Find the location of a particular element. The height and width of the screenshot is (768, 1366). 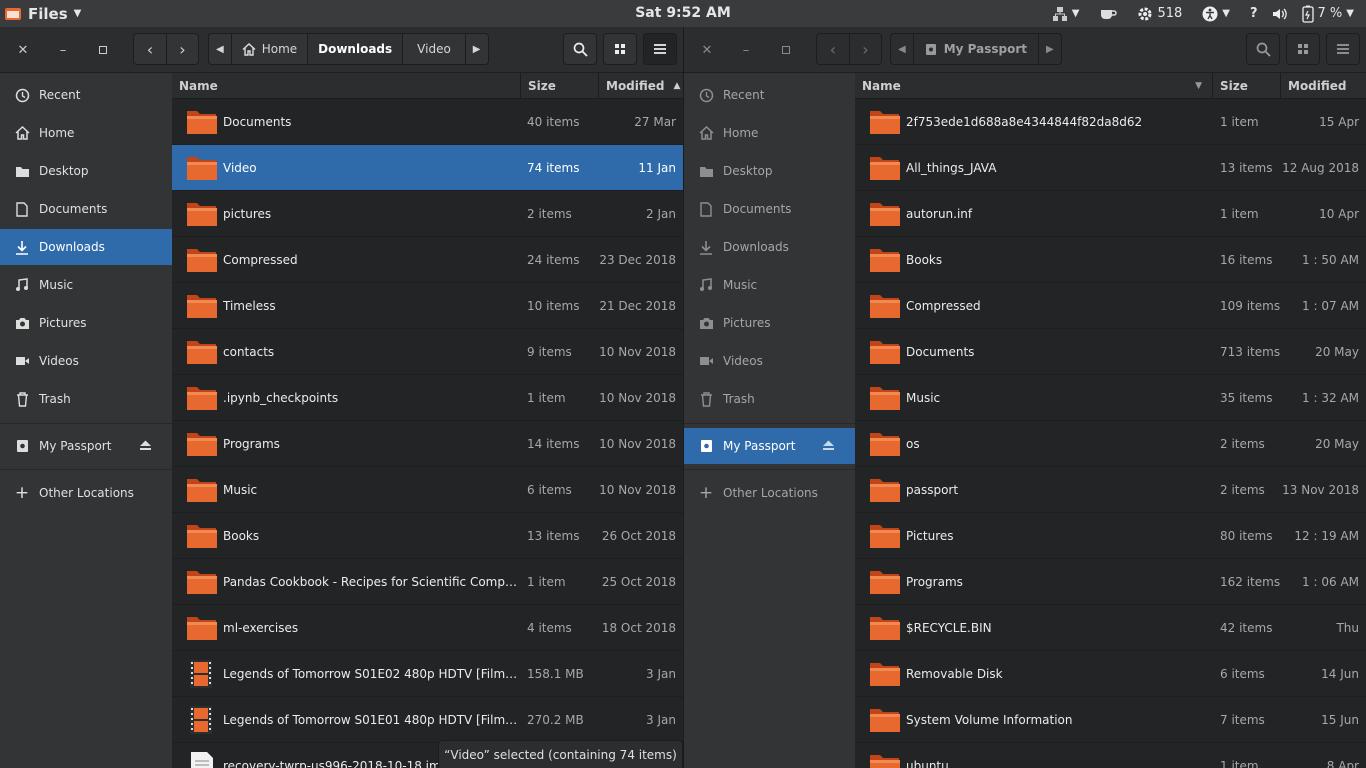

file-row: Timeless 10 items 21 Dec 2018 is located at coordinates (427, 306).